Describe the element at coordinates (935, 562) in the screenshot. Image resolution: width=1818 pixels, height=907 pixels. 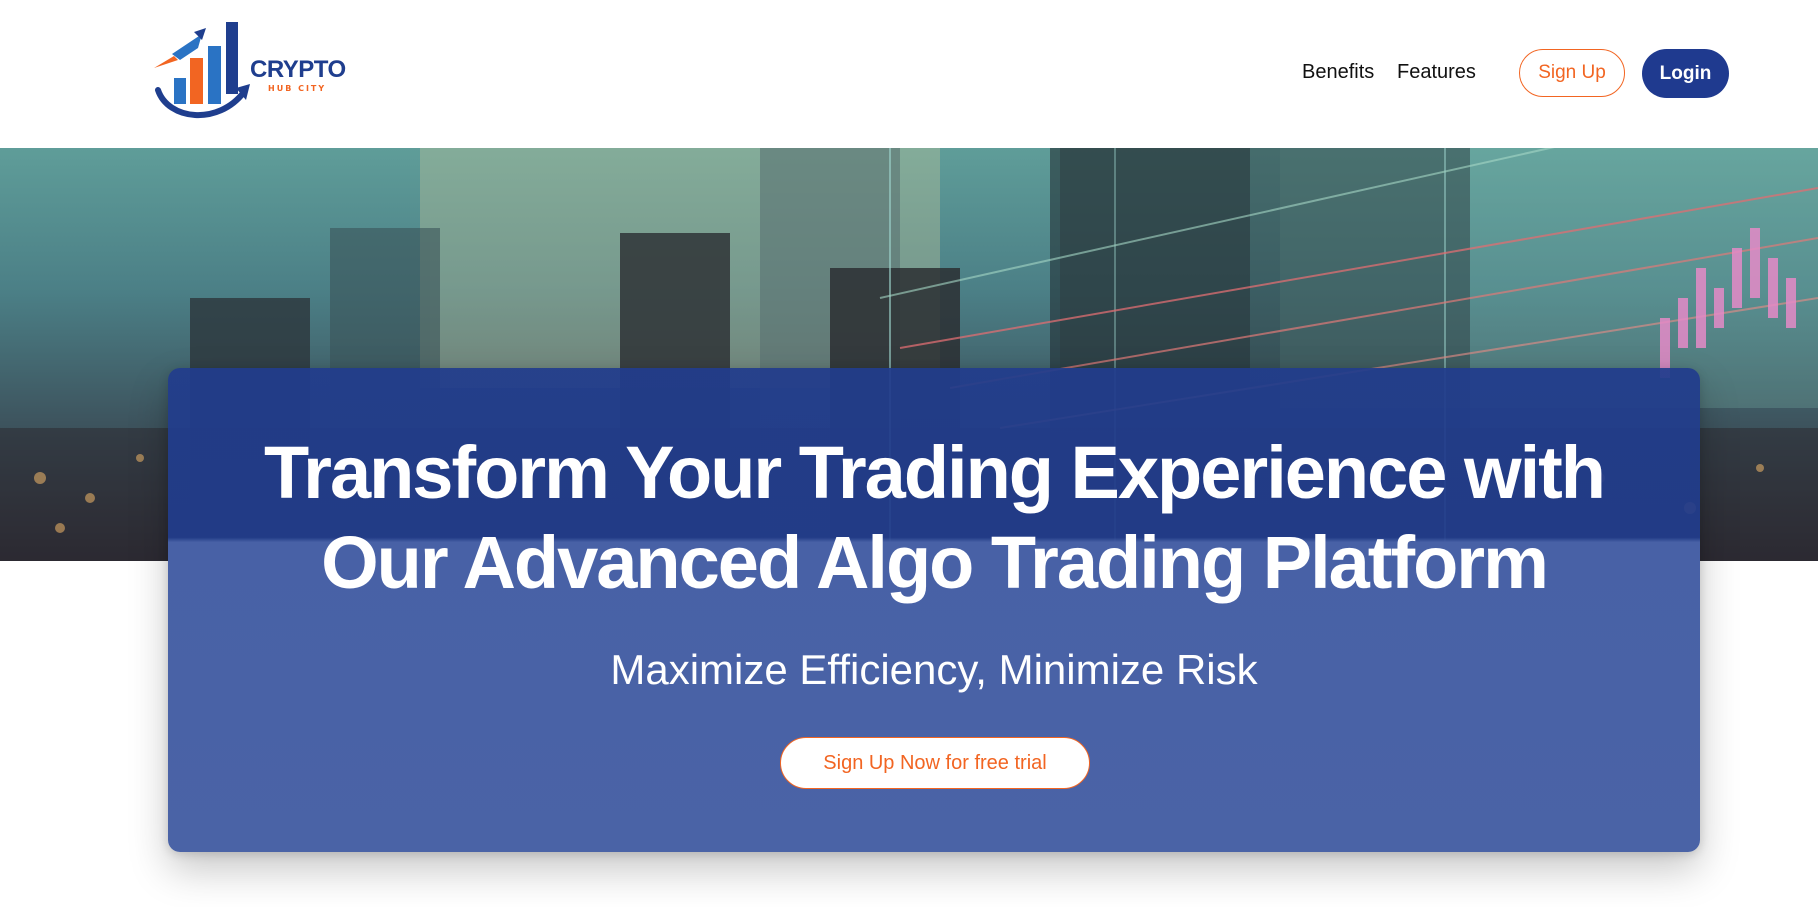
I see `hero-title-line-2: Our Advanced Algo Trading Platform` at that location.